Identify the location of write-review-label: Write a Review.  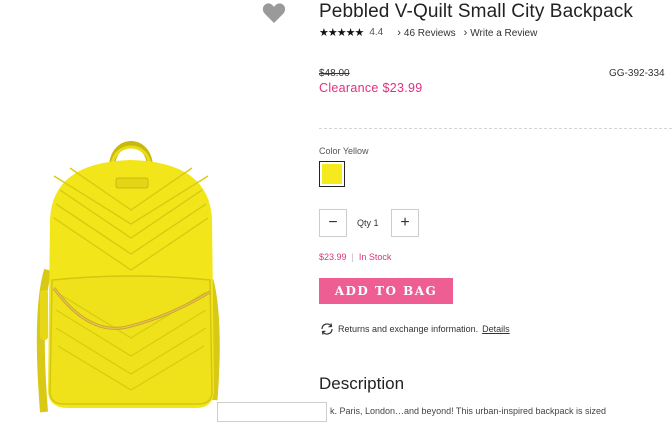
(504, 33).